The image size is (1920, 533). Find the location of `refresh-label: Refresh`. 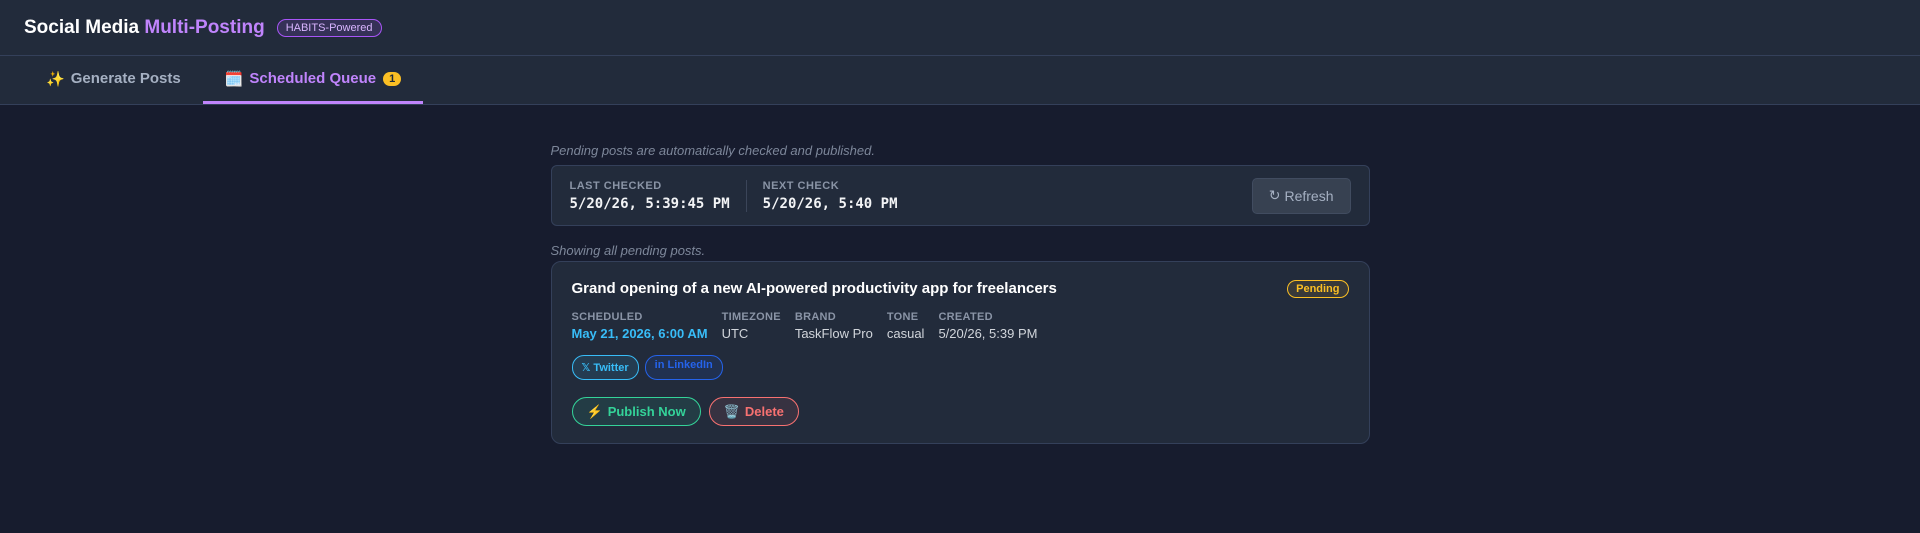

refresh-label: Refresh is located at coordinates (1309, 195).